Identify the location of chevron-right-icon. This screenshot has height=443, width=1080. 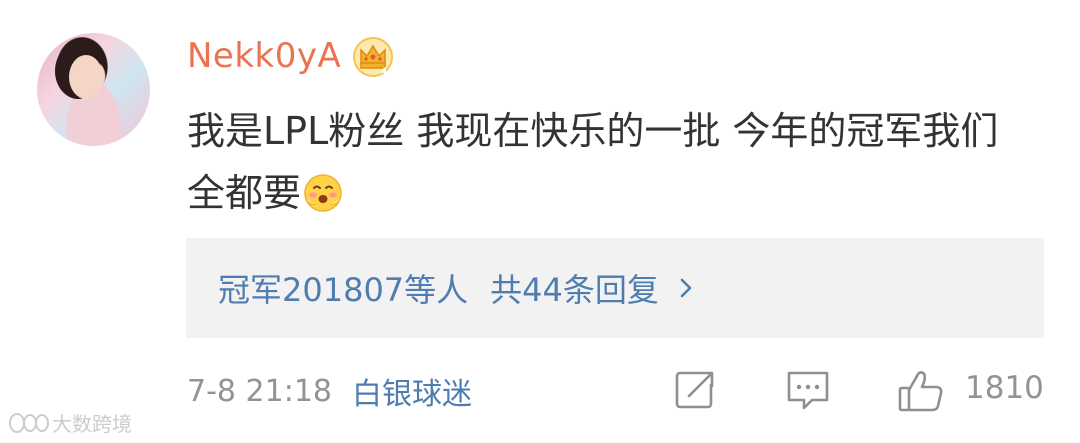
(686, 288).